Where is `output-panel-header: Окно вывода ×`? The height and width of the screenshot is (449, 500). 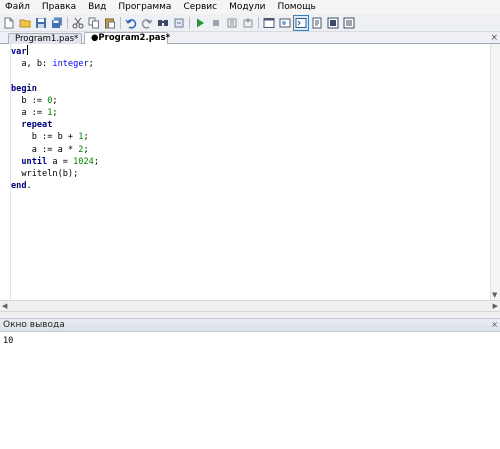 output-panel-header: Окно вывода × is located at coordinates (250, 325).